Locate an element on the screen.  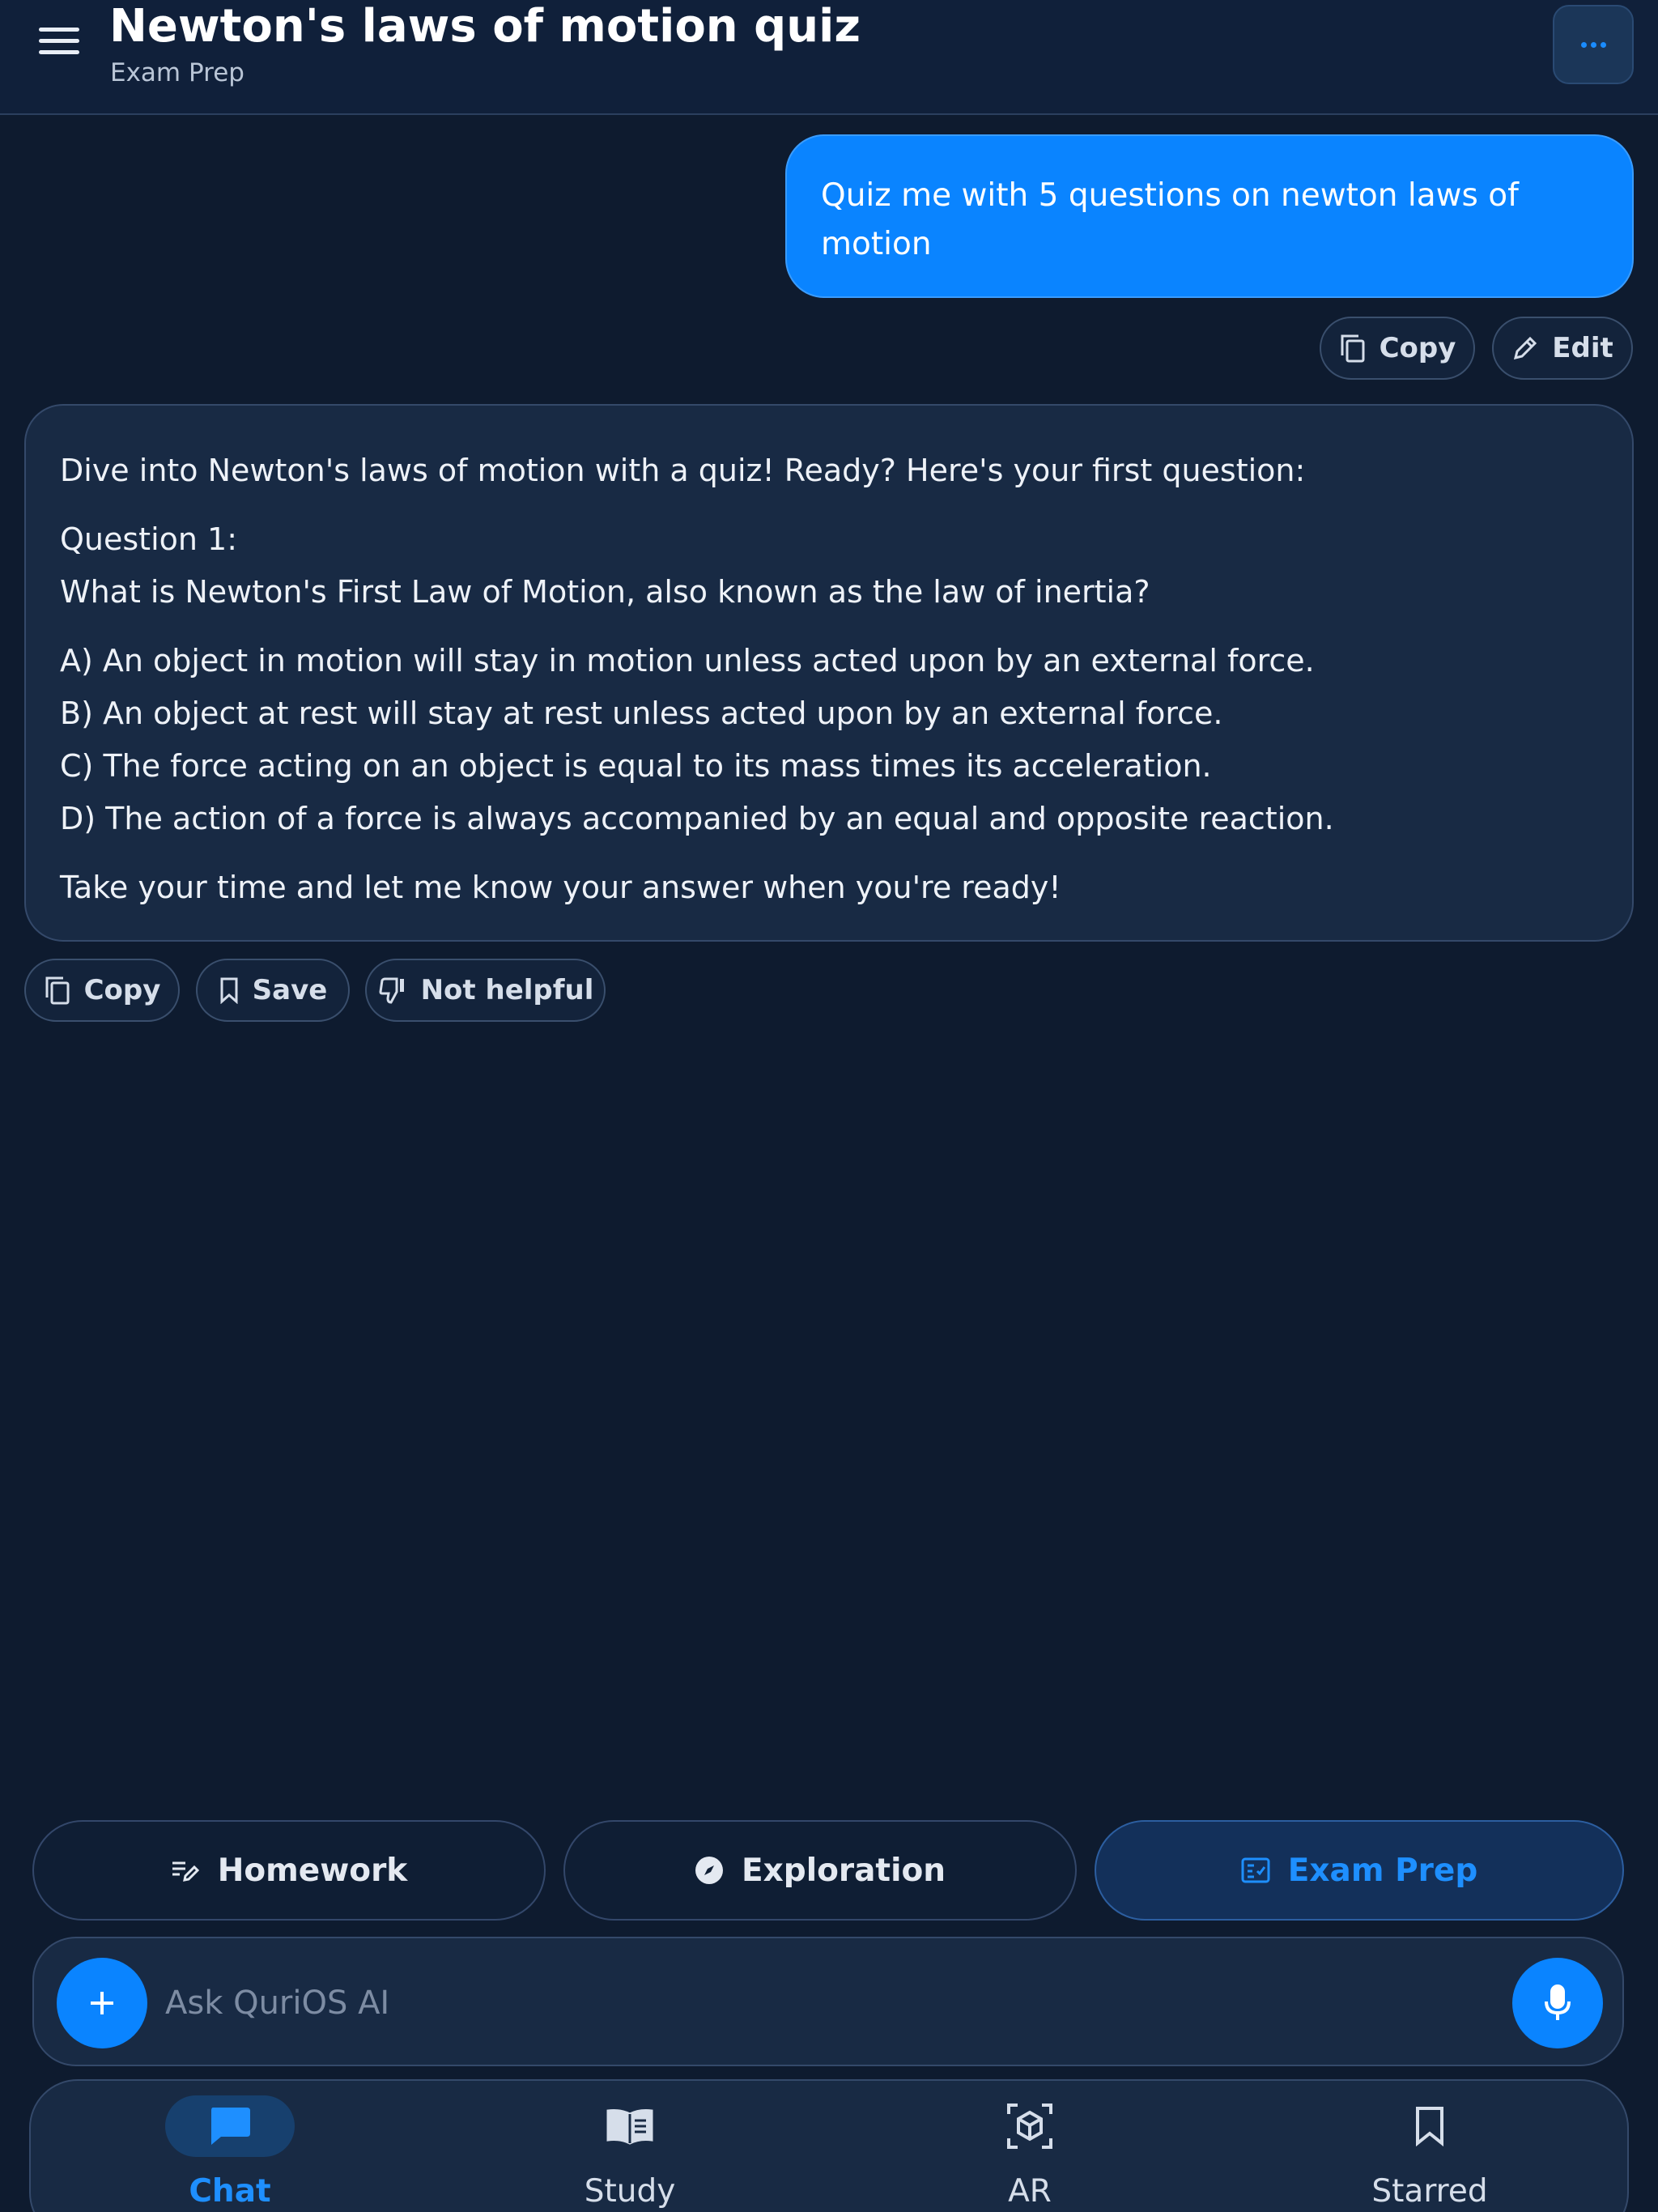
nav-label: Study is located at coordinates (630, 2192).